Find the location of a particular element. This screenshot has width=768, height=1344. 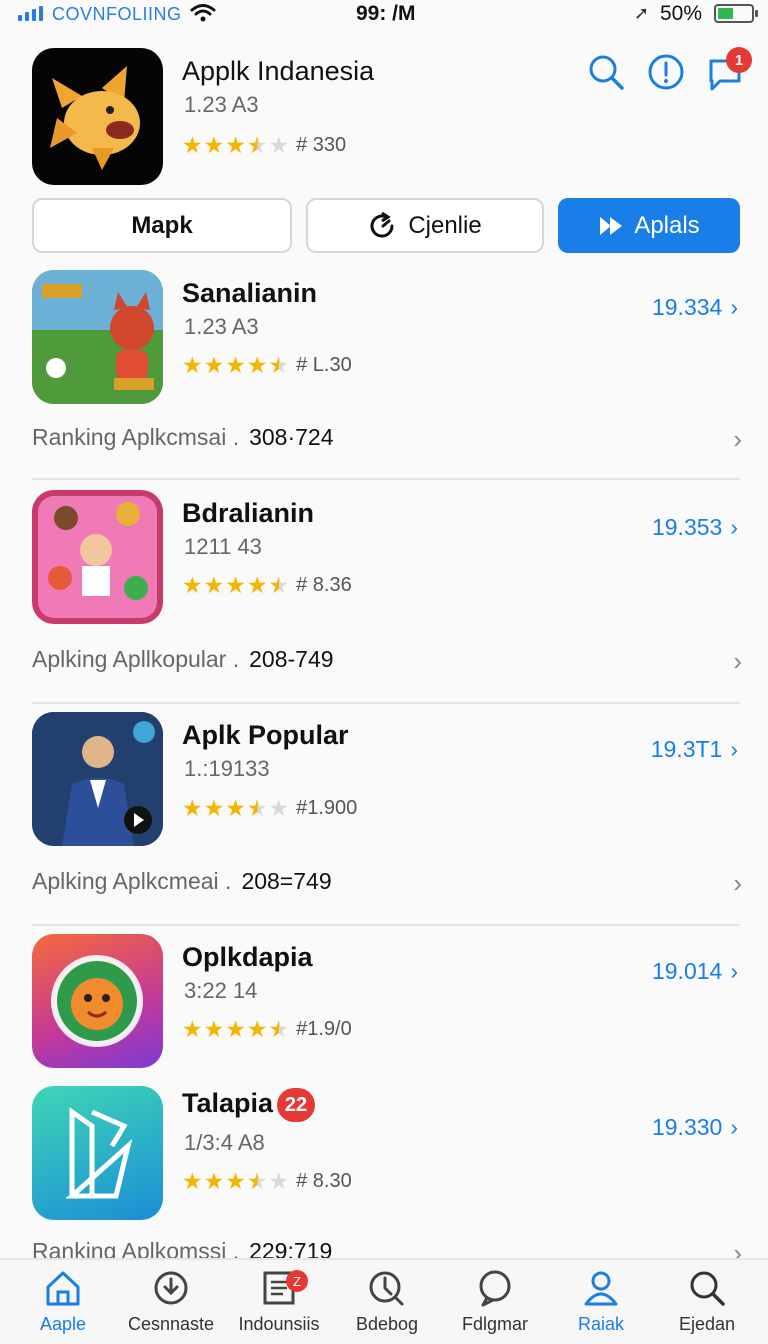

item-value: 19.3T1 is located at coordinates (686, 749).